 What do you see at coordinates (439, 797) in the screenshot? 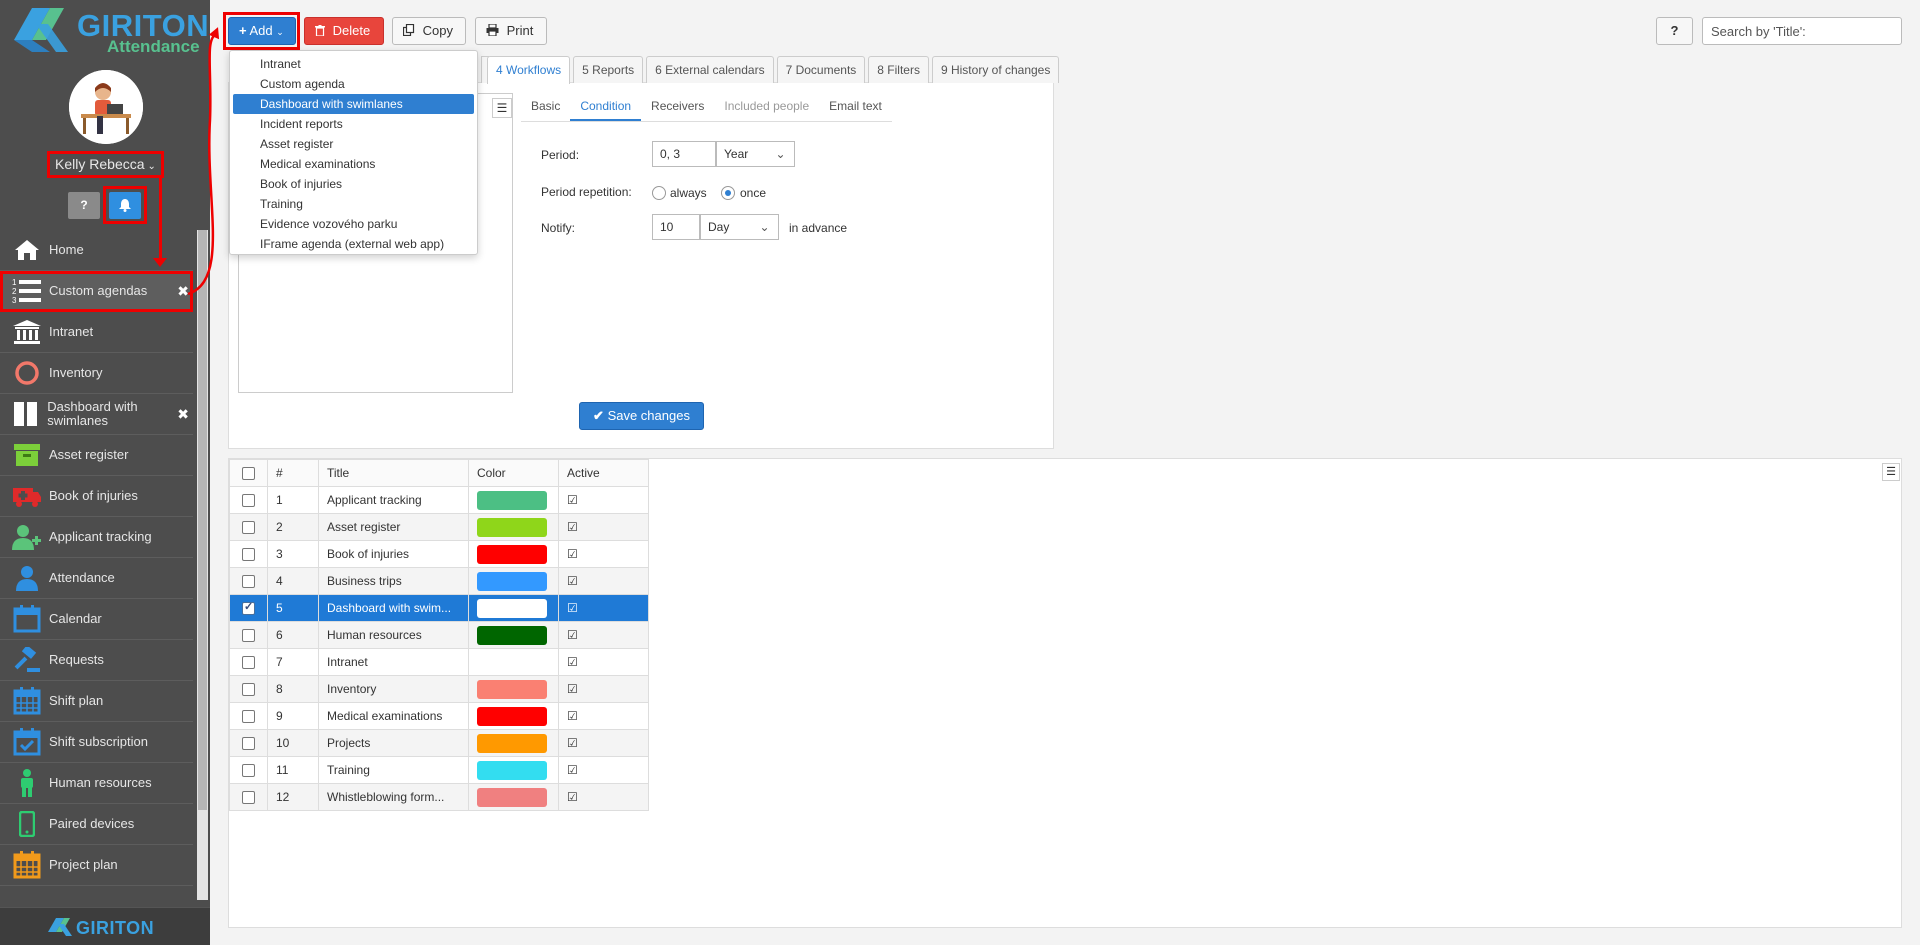
I see `table-row: 12 Whistleblowing form... ☑` at bounding box center [439, 797].